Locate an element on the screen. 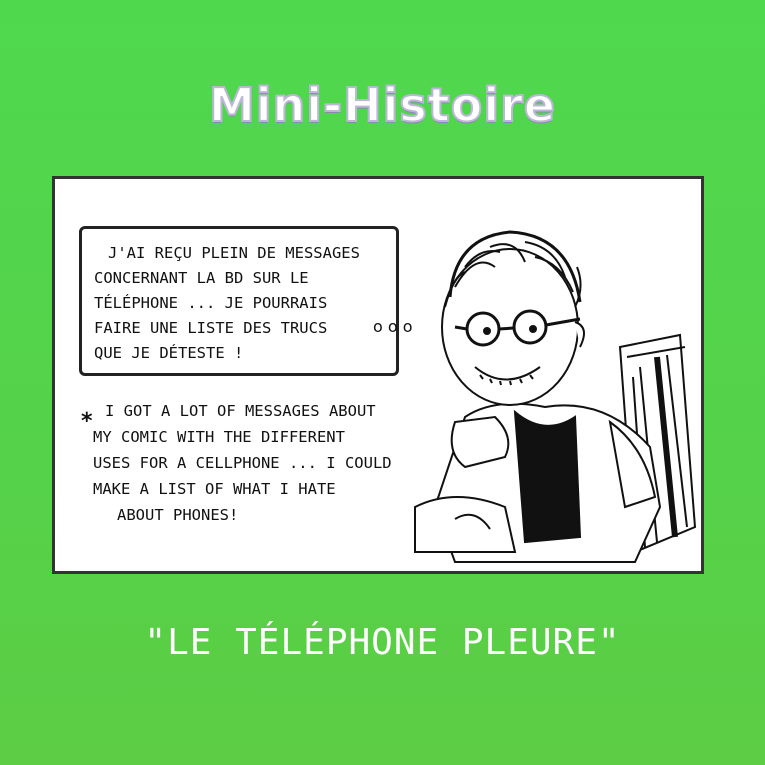 The width and height of the screenshot is (765, 765). head-illustration is located at coordinates (513, 318).